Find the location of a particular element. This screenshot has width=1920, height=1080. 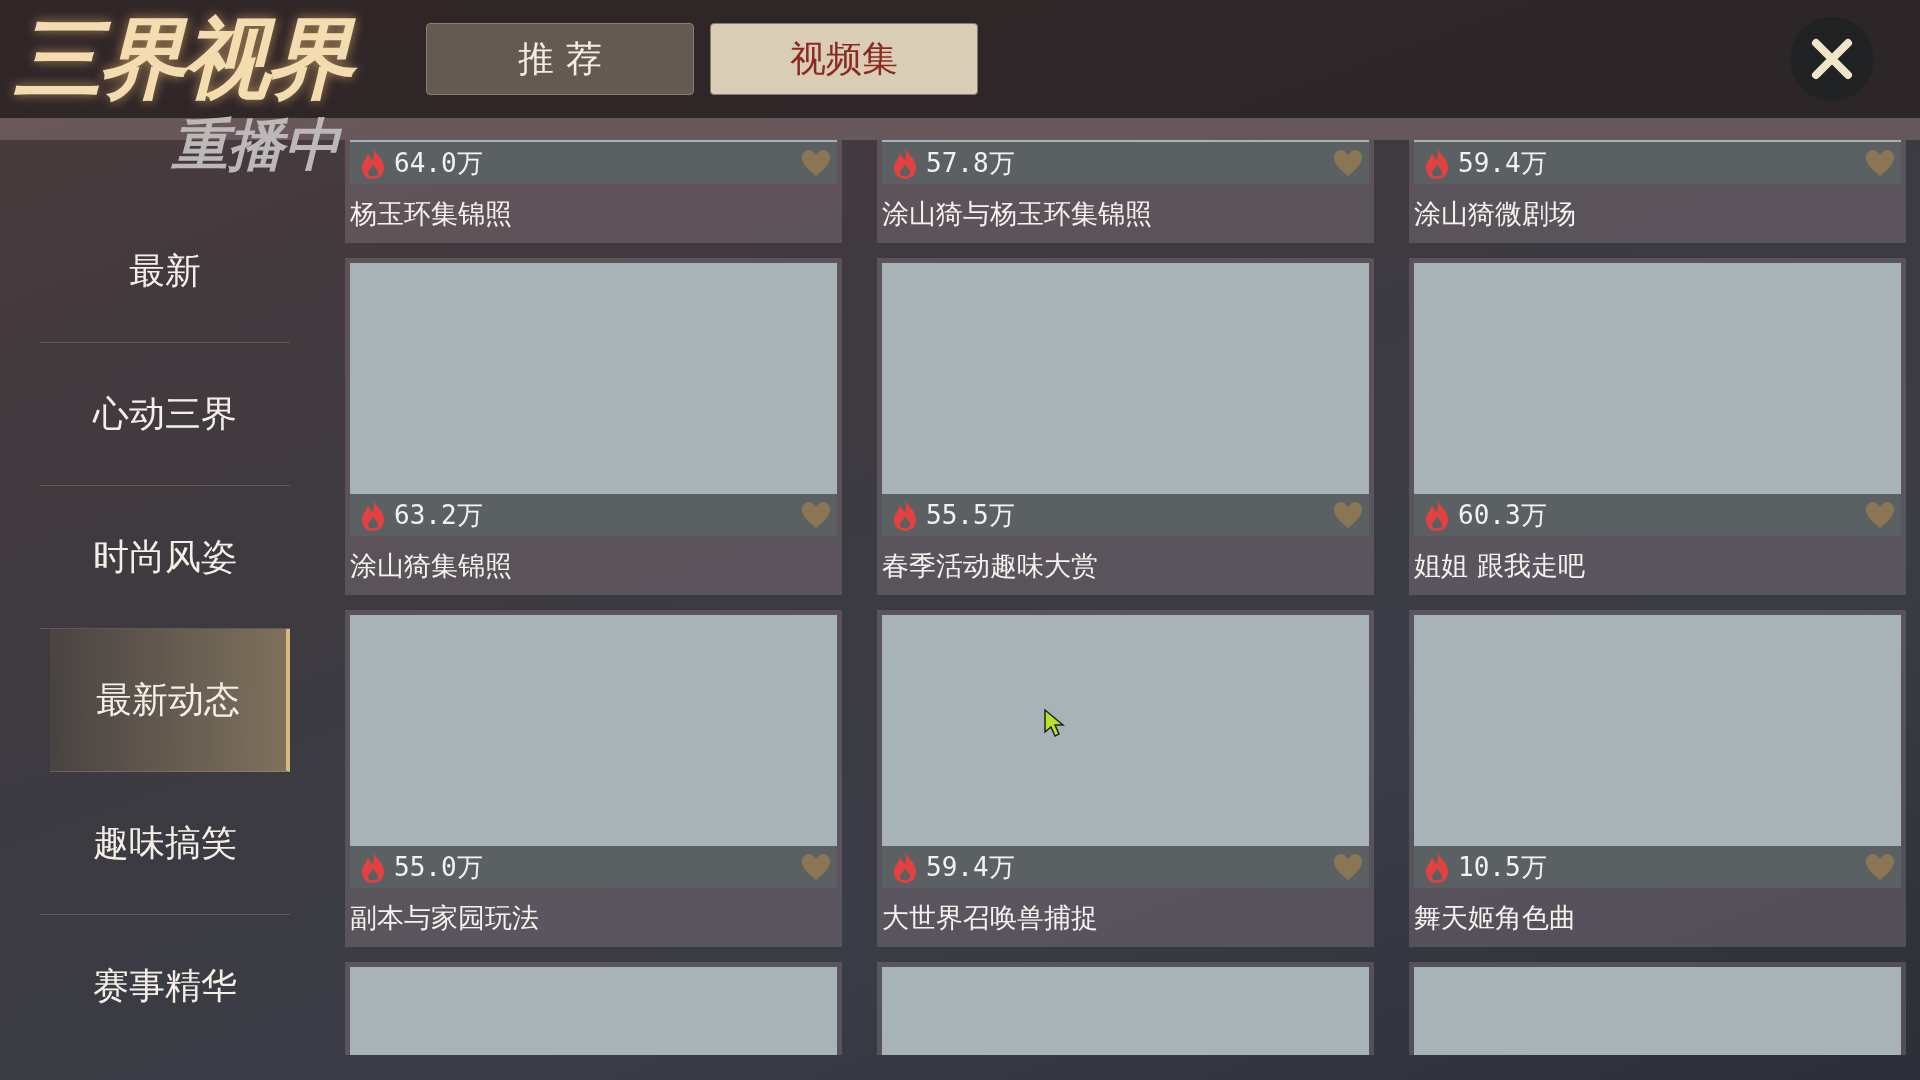

view-count: 64.0万 is located at coordinates (438, 163).